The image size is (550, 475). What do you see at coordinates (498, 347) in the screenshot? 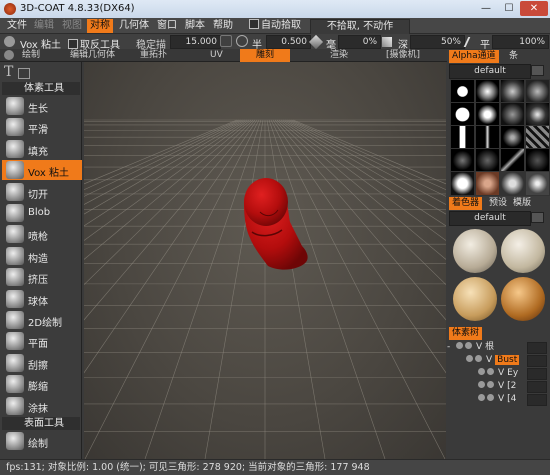
I see `tree-item: - V根` at bounding box center [498, 347].